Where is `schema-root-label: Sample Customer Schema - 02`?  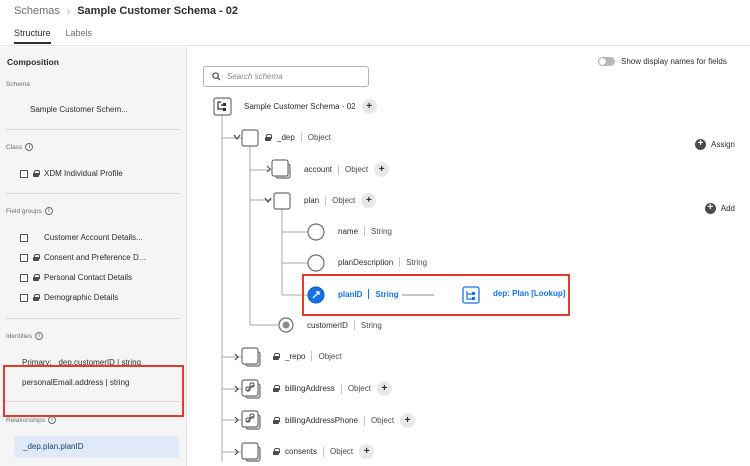 schema-root-label: Sample Customer Schema - 02 is located at coordinates (300, 106).